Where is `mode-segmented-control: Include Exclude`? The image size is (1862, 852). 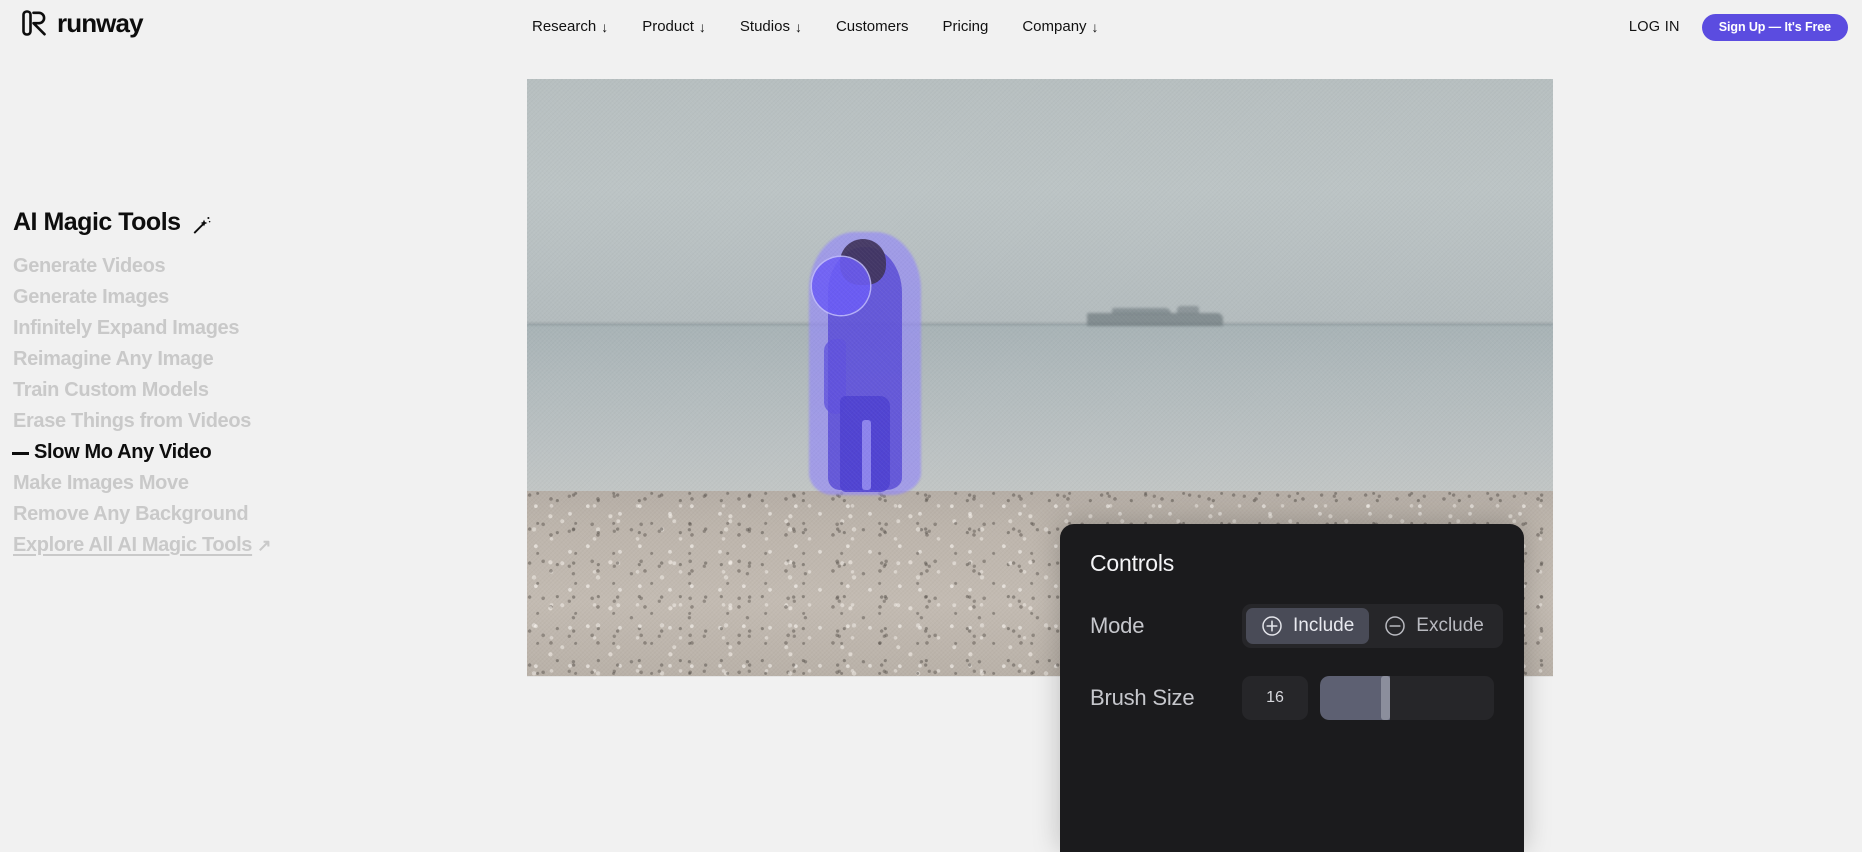
mode-segmented-control: Include Exclude is located at coordinates (1372, 626).